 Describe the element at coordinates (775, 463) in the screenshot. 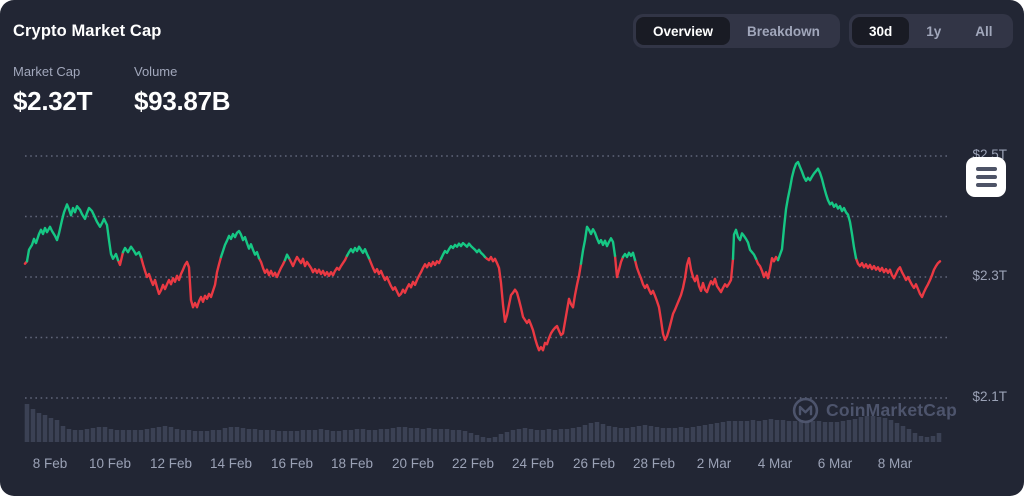

I see `x-tick-label: 4 Mar` at that location.